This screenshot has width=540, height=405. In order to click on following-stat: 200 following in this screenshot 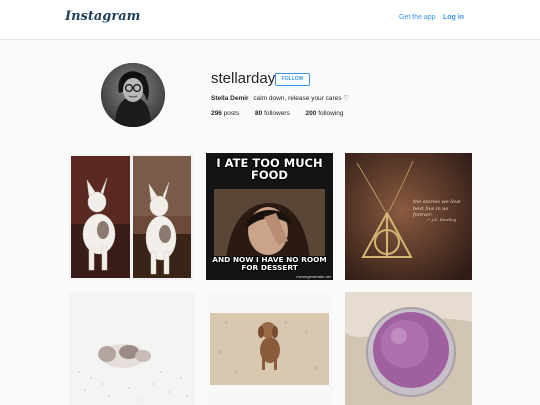, I will do `click(325, 113)`.